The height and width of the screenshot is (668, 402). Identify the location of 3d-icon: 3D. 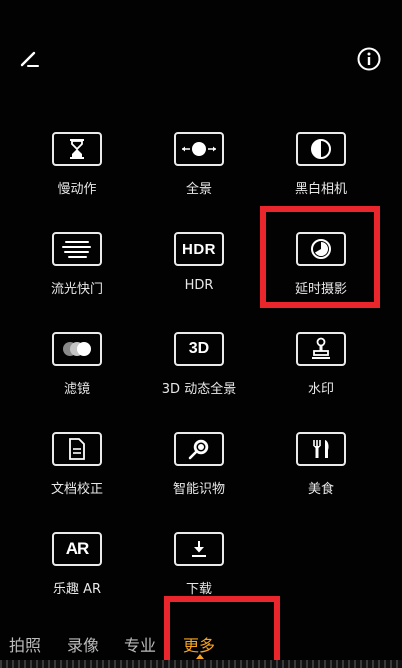
(199, 348).